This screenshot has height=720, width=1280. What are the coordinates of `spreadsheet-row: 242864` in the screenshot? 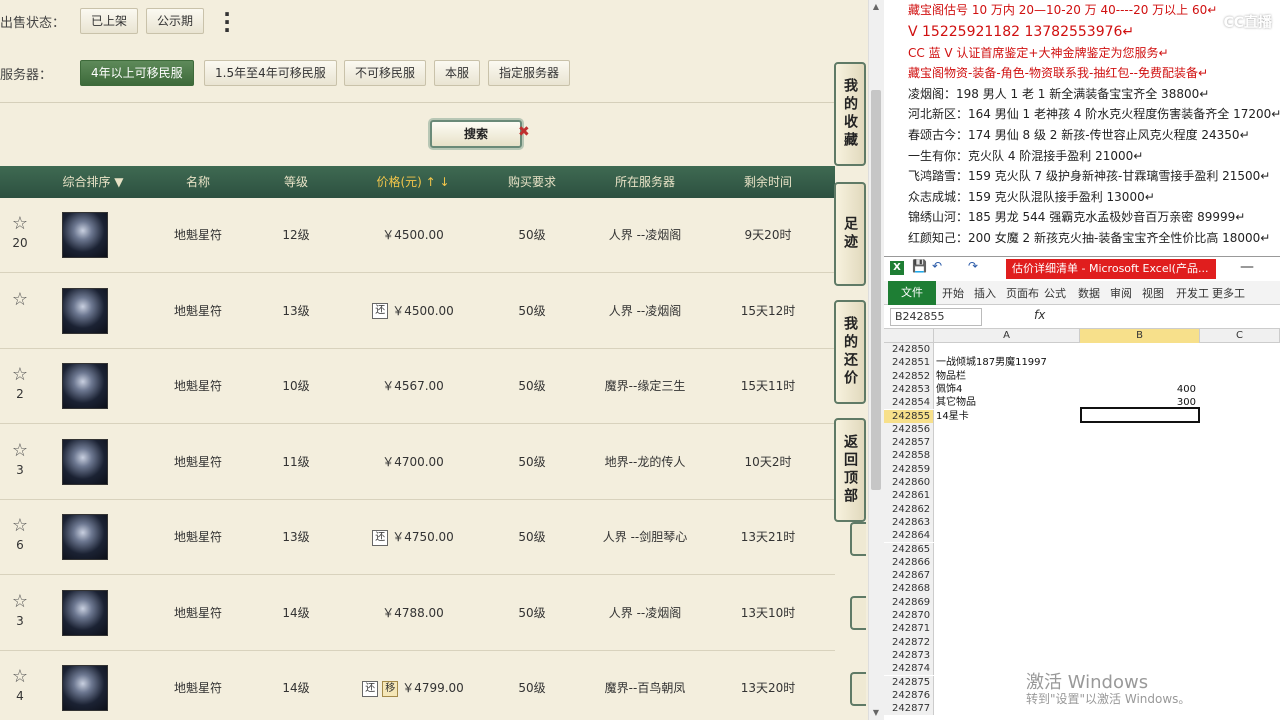 It's located at (1082, 536).